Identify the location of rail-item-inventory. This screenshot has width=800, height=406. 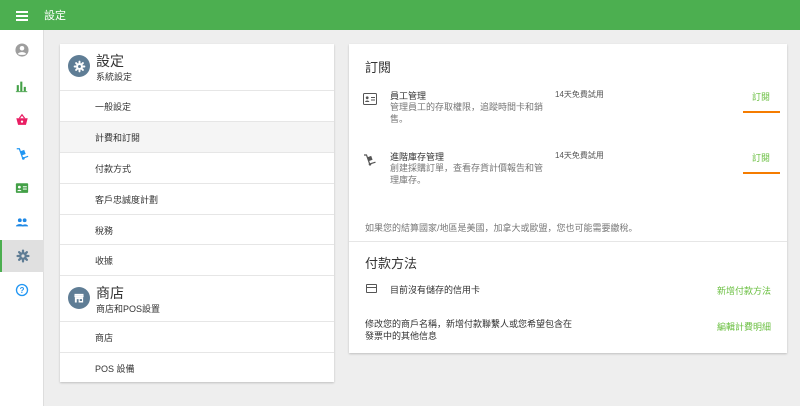
(22, 154).